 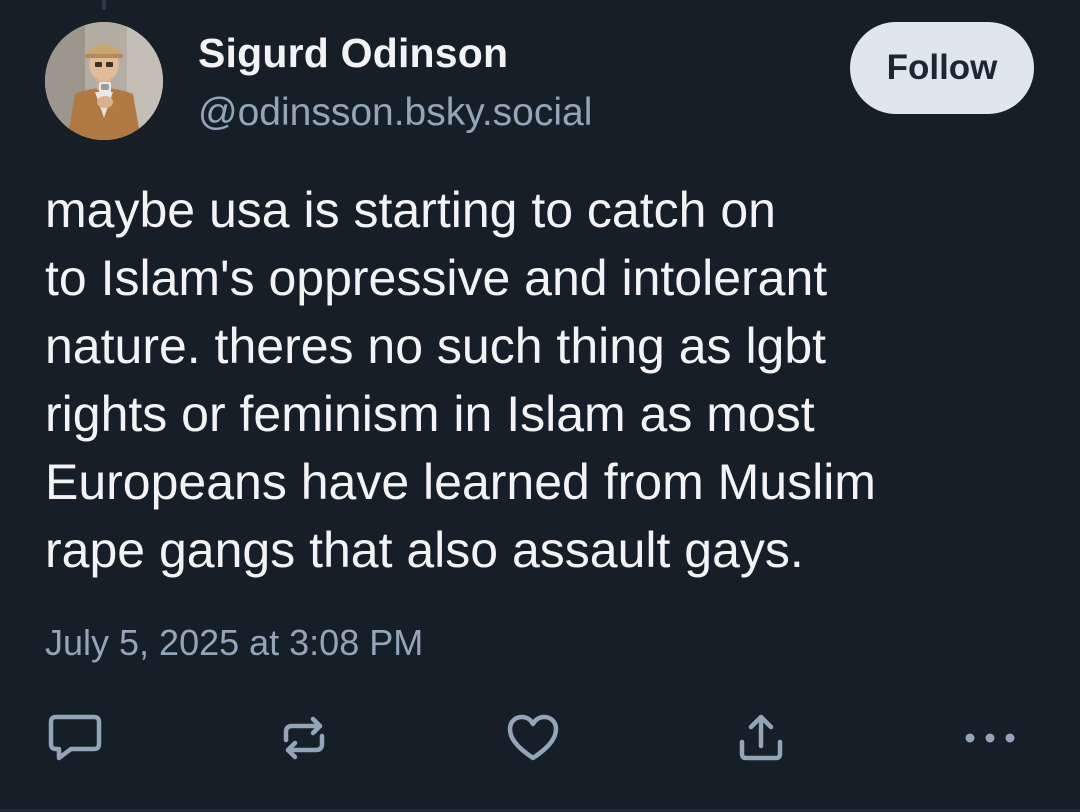 What do you see at coordinates (424, 550) in the screenshot?
I see `post-text-line: rape gangs that also assault gays.` at bounding box center [424, 550].